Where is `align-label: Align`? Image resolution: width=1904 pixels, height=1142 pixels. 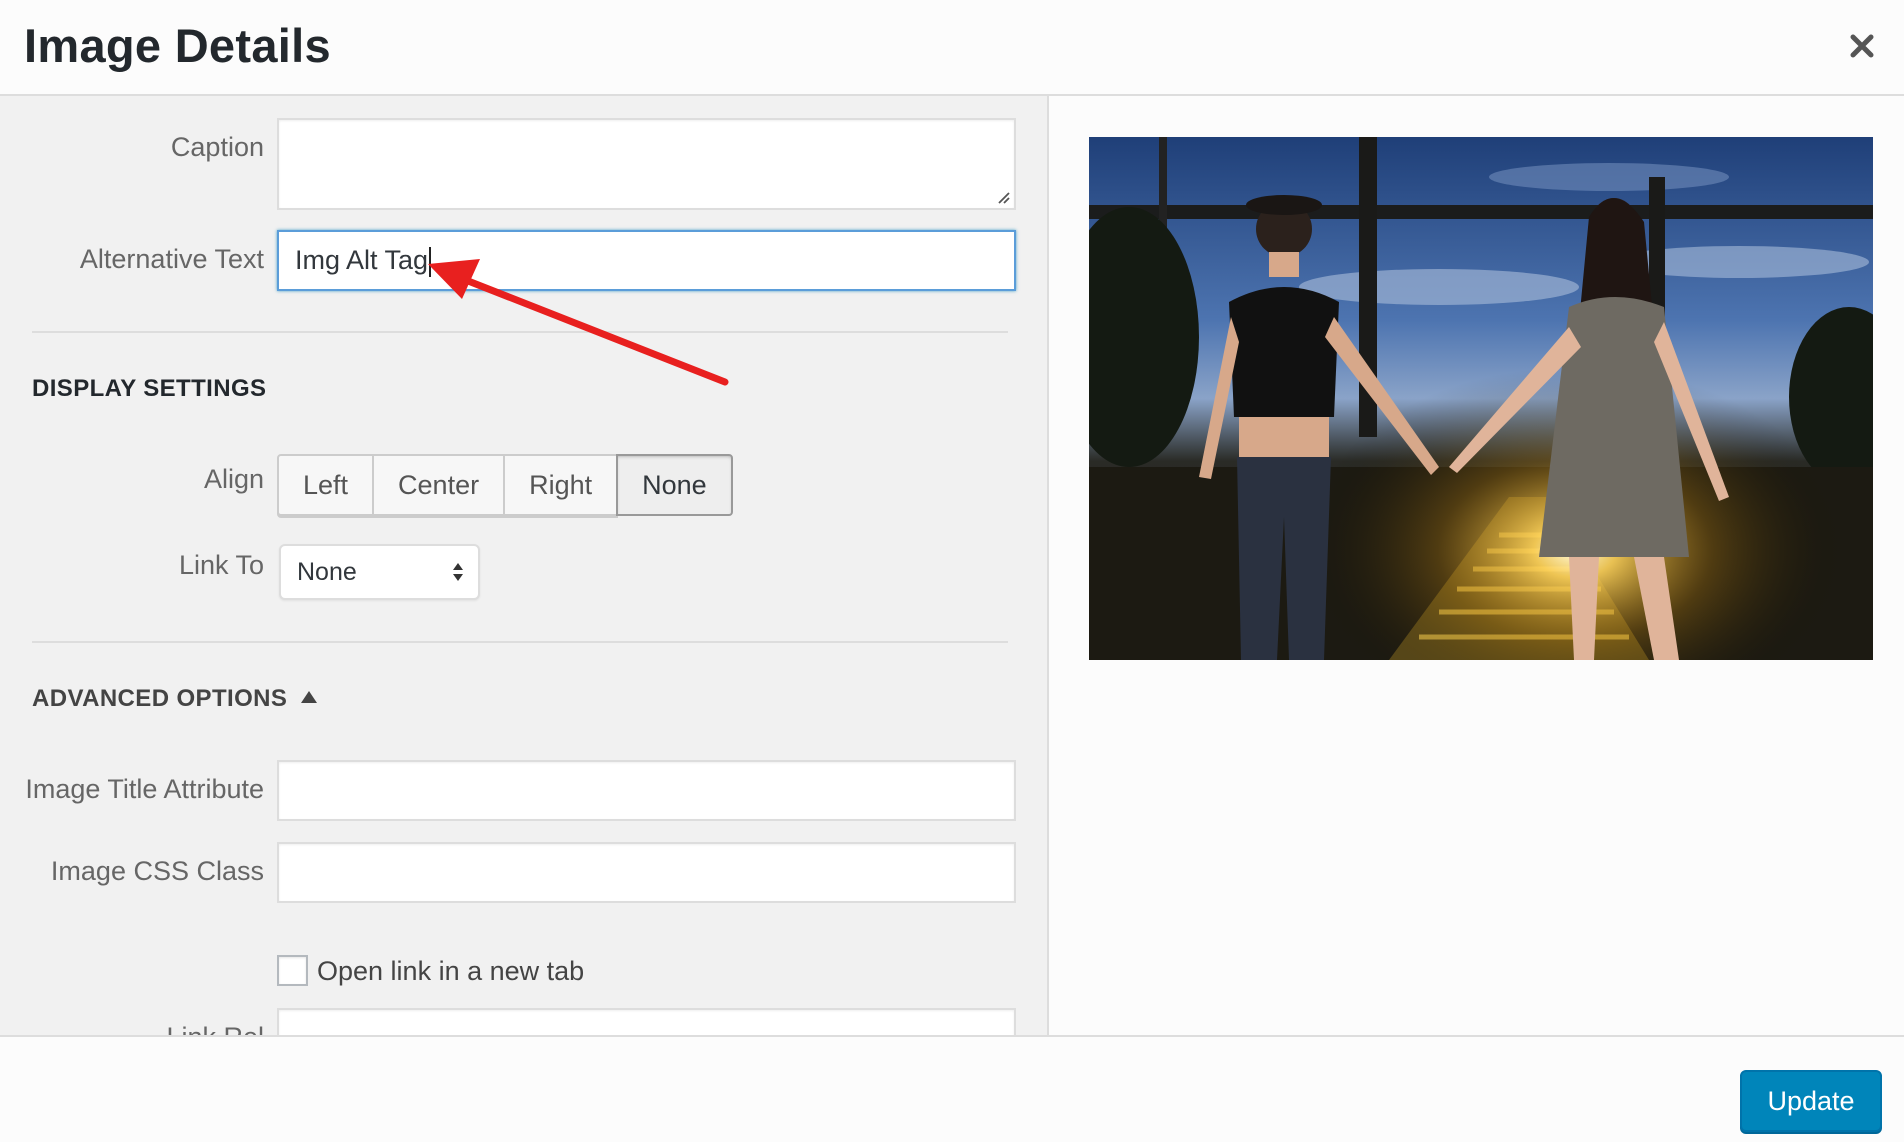 align-label: Align is located at coordinates (233, 479).